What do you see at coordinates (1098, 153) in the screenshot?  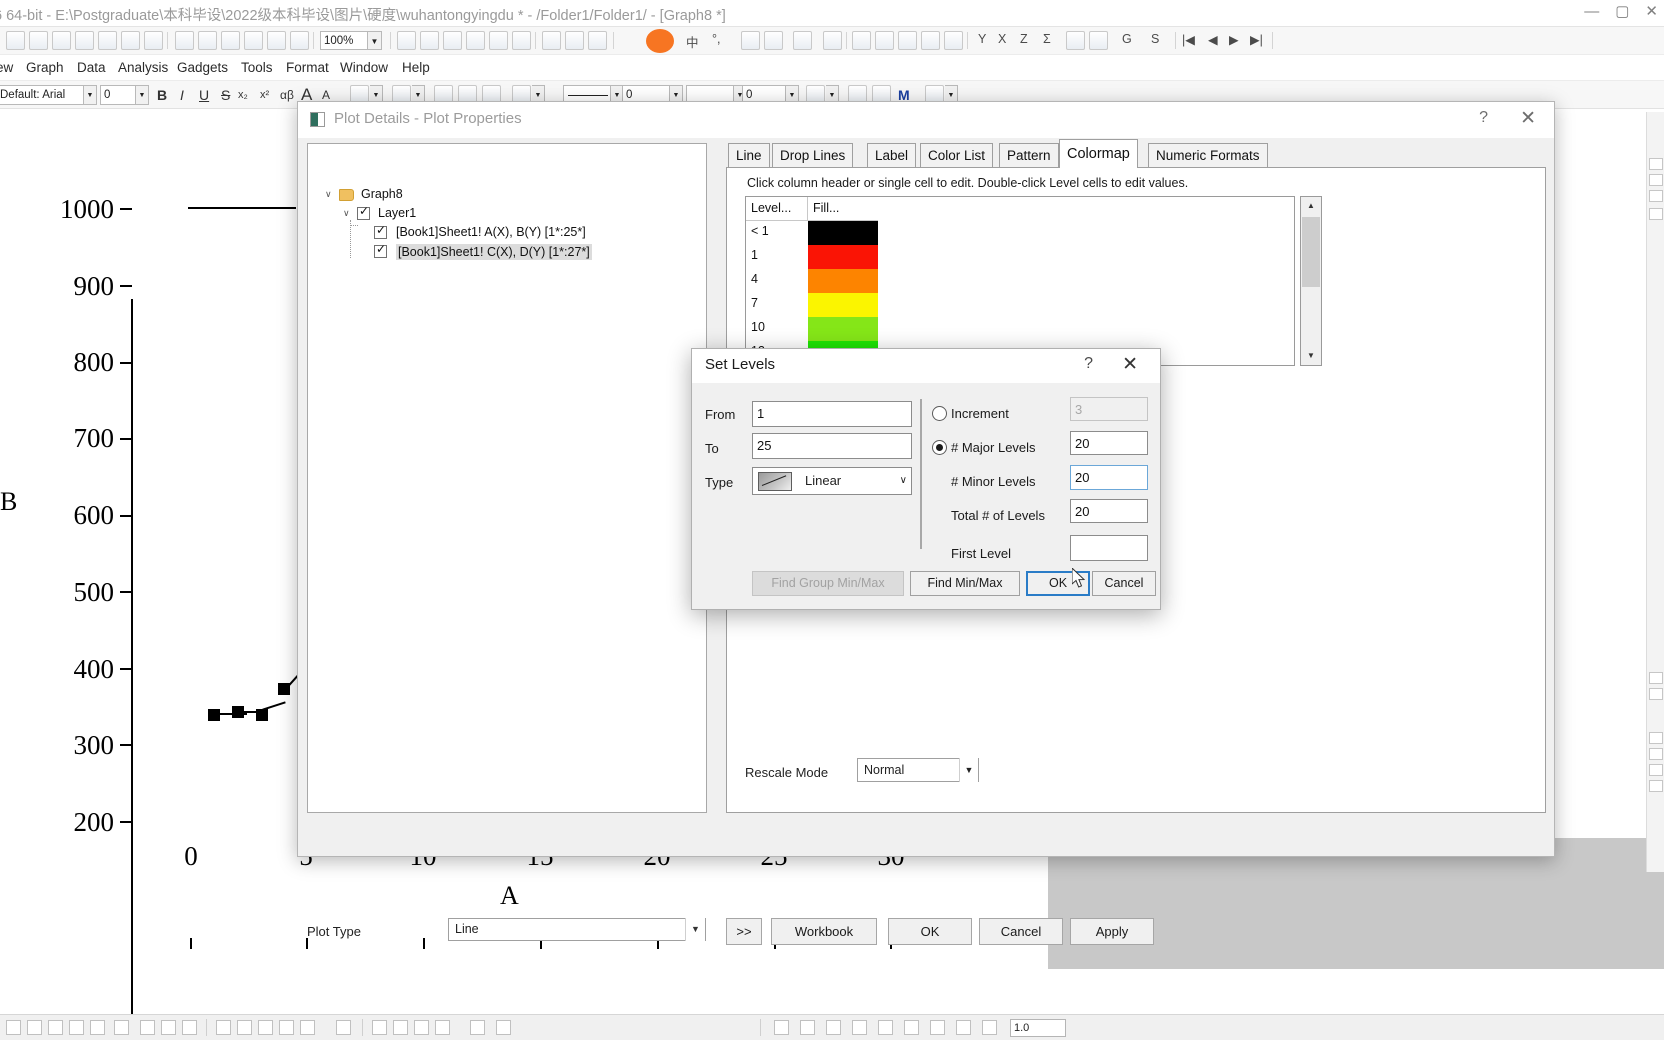 I see `tab-colormap: Colormap` at bounding box center [1098, 153].